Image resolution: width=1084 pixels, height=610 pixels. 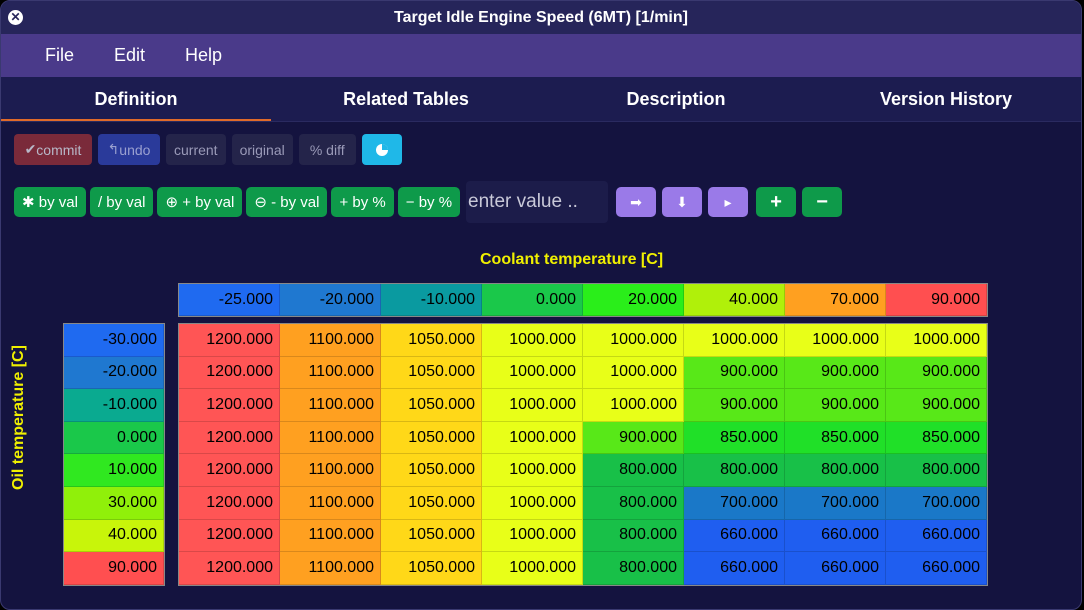 What do you see at coordinates (114, 405) in the screenshot?
I see `y-axis-cell: -10.000` at bounding box center [114, 405].